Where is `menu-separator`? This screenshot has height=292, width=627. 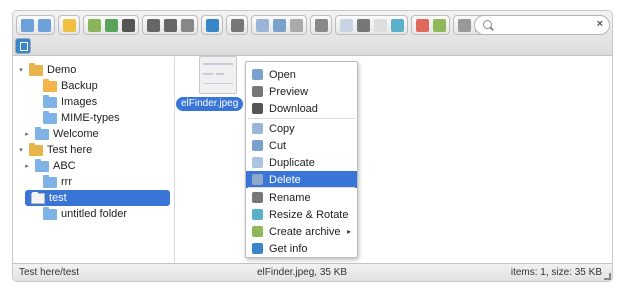 menu-separator is located at coordinates (301, 187).